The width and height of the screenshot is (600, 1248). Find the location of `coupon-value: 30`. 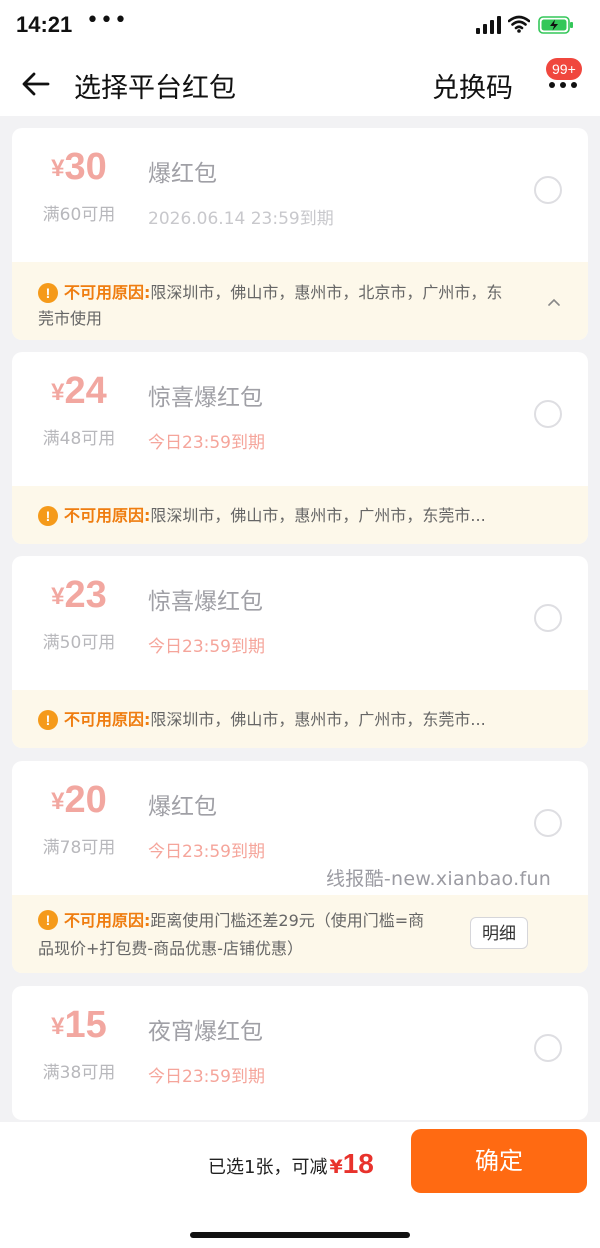

coupon-value: 30 is located at coordinates (85, 167).